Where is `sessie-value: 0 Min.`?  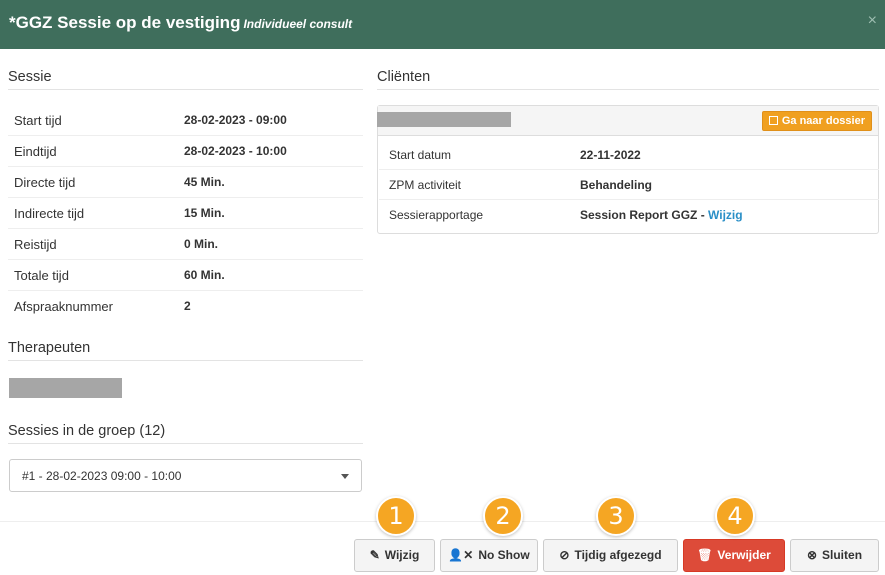 sessie-value: 0 Min. is located at coordinates (201, 244).